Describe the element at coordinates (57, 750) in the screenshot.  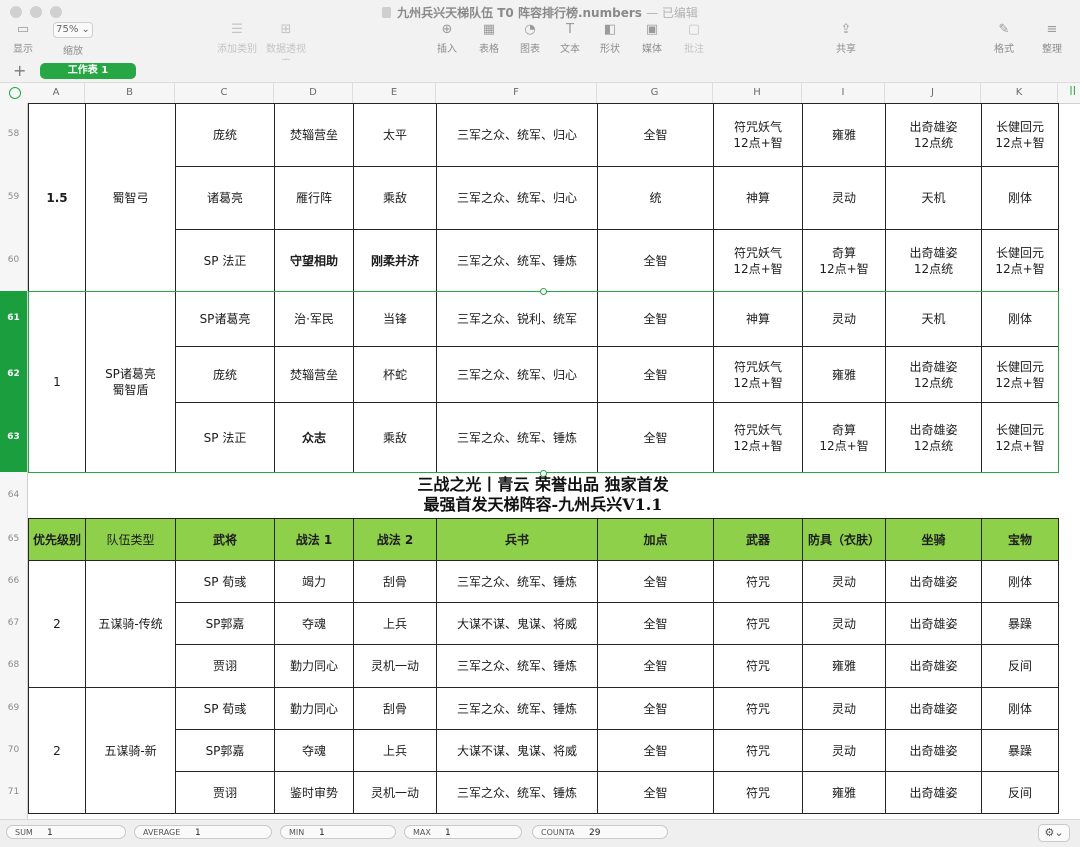
I see `priority-cell: 2` at that location.